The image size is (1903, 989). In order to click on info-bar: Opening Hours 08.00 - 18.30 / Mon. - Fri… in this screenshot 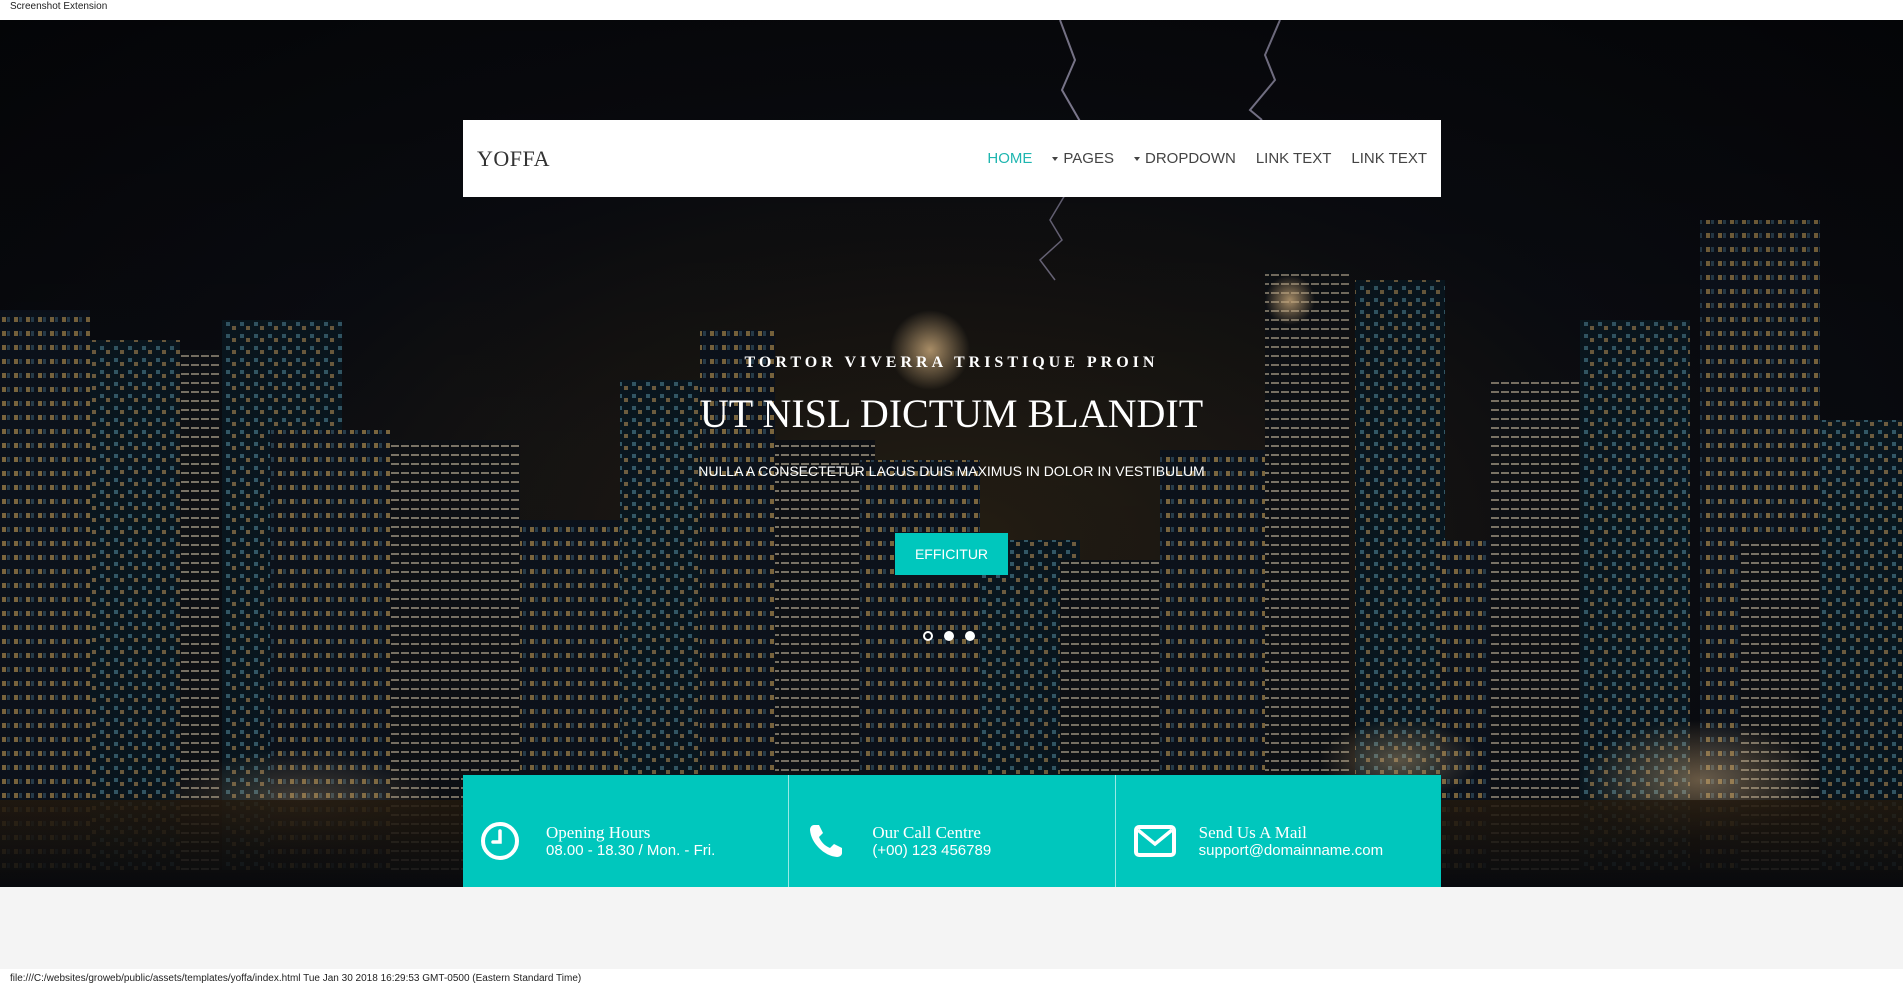, I will do `click(952, 831)`.